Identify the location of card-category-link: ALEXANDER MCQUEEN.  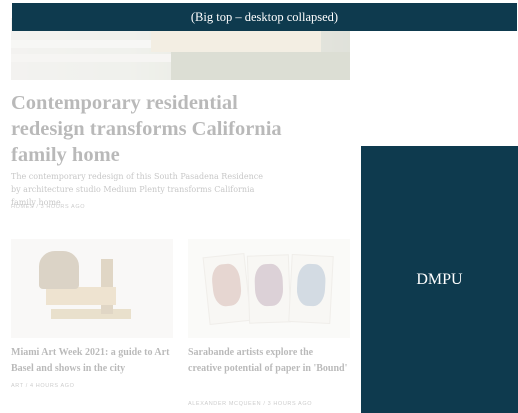
(224, 404).